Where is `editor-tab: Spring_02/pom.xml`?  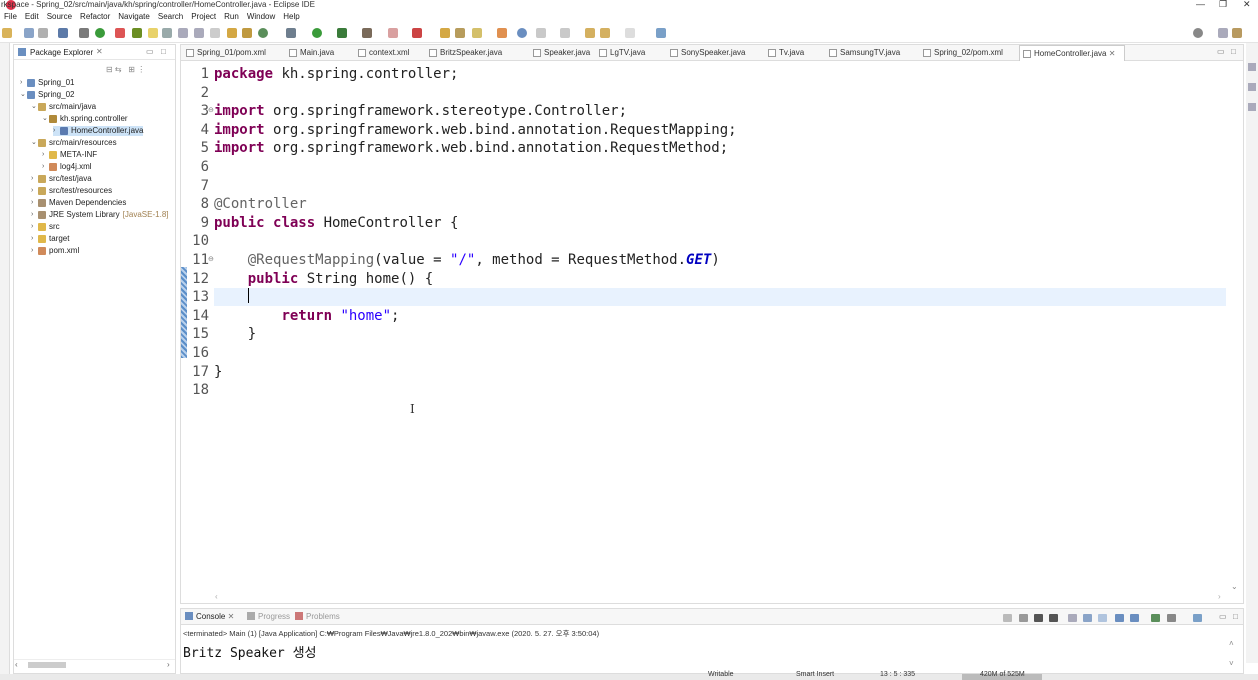
editor-tab: Spring_02/pom.xml is located at coordinates (968, 53).